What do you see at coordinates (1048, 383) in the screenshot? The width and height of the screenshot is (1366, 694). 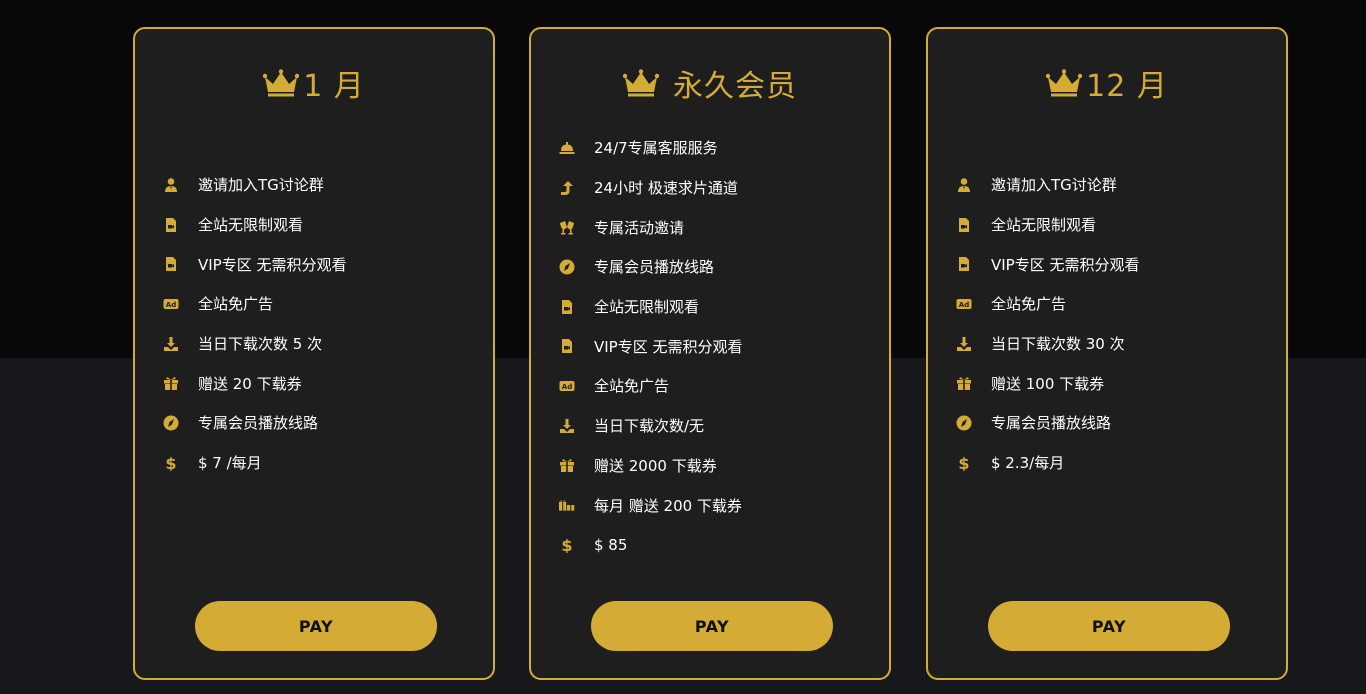 I see `feature-text: 赠送 100 下载券` at bounding box center [1048, 383].